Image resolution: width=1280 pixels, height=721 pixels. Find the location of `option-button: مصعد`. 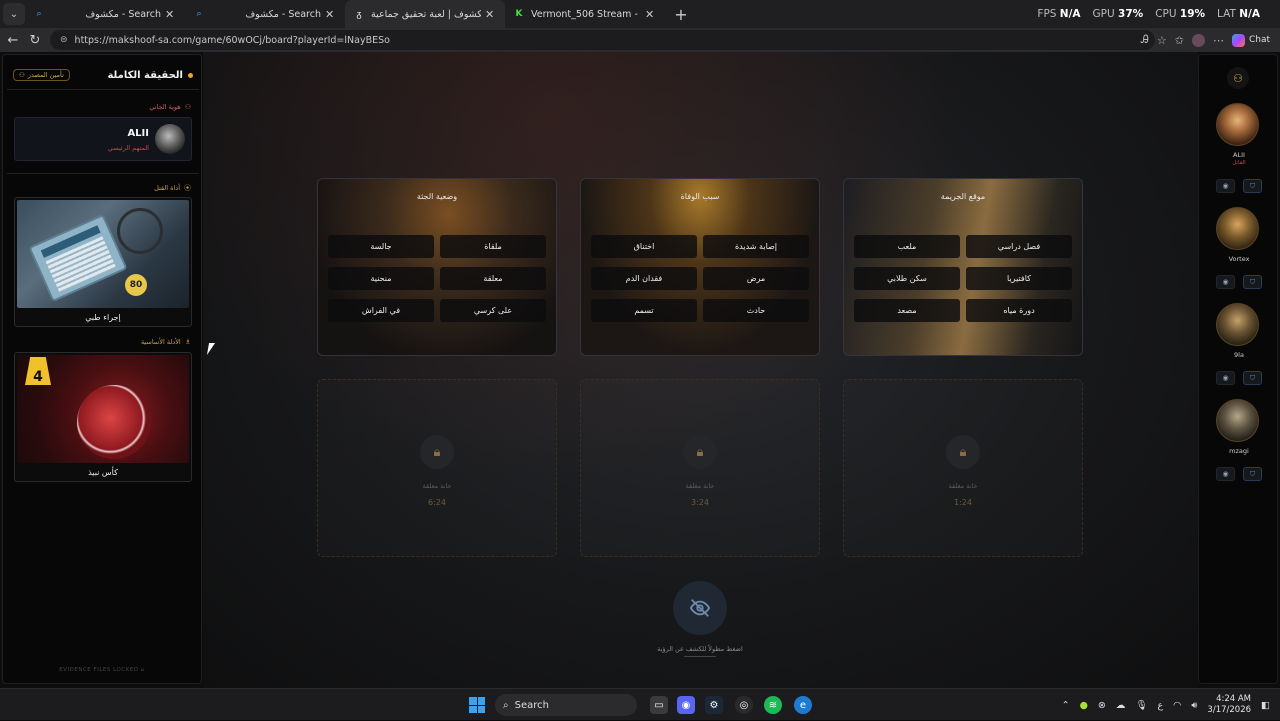

option-button: مصعد is located at coordinates (907, 310).